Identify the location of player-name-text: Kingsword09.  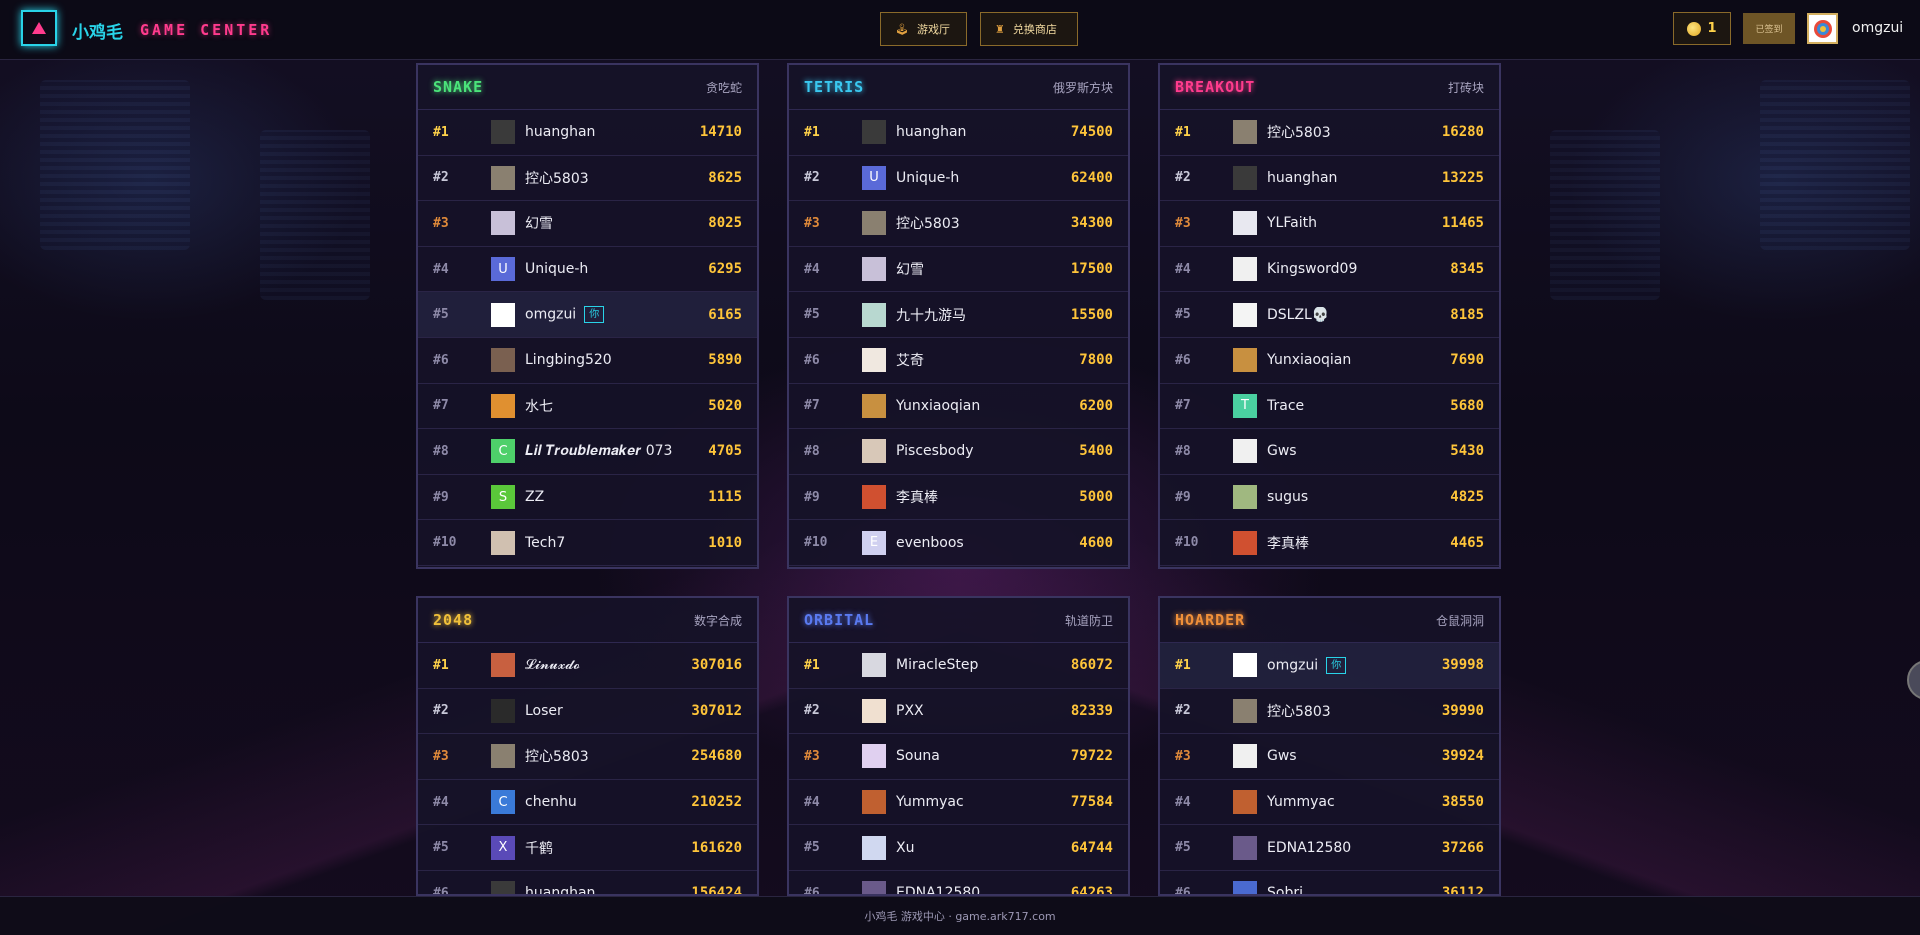
(1312, 269).